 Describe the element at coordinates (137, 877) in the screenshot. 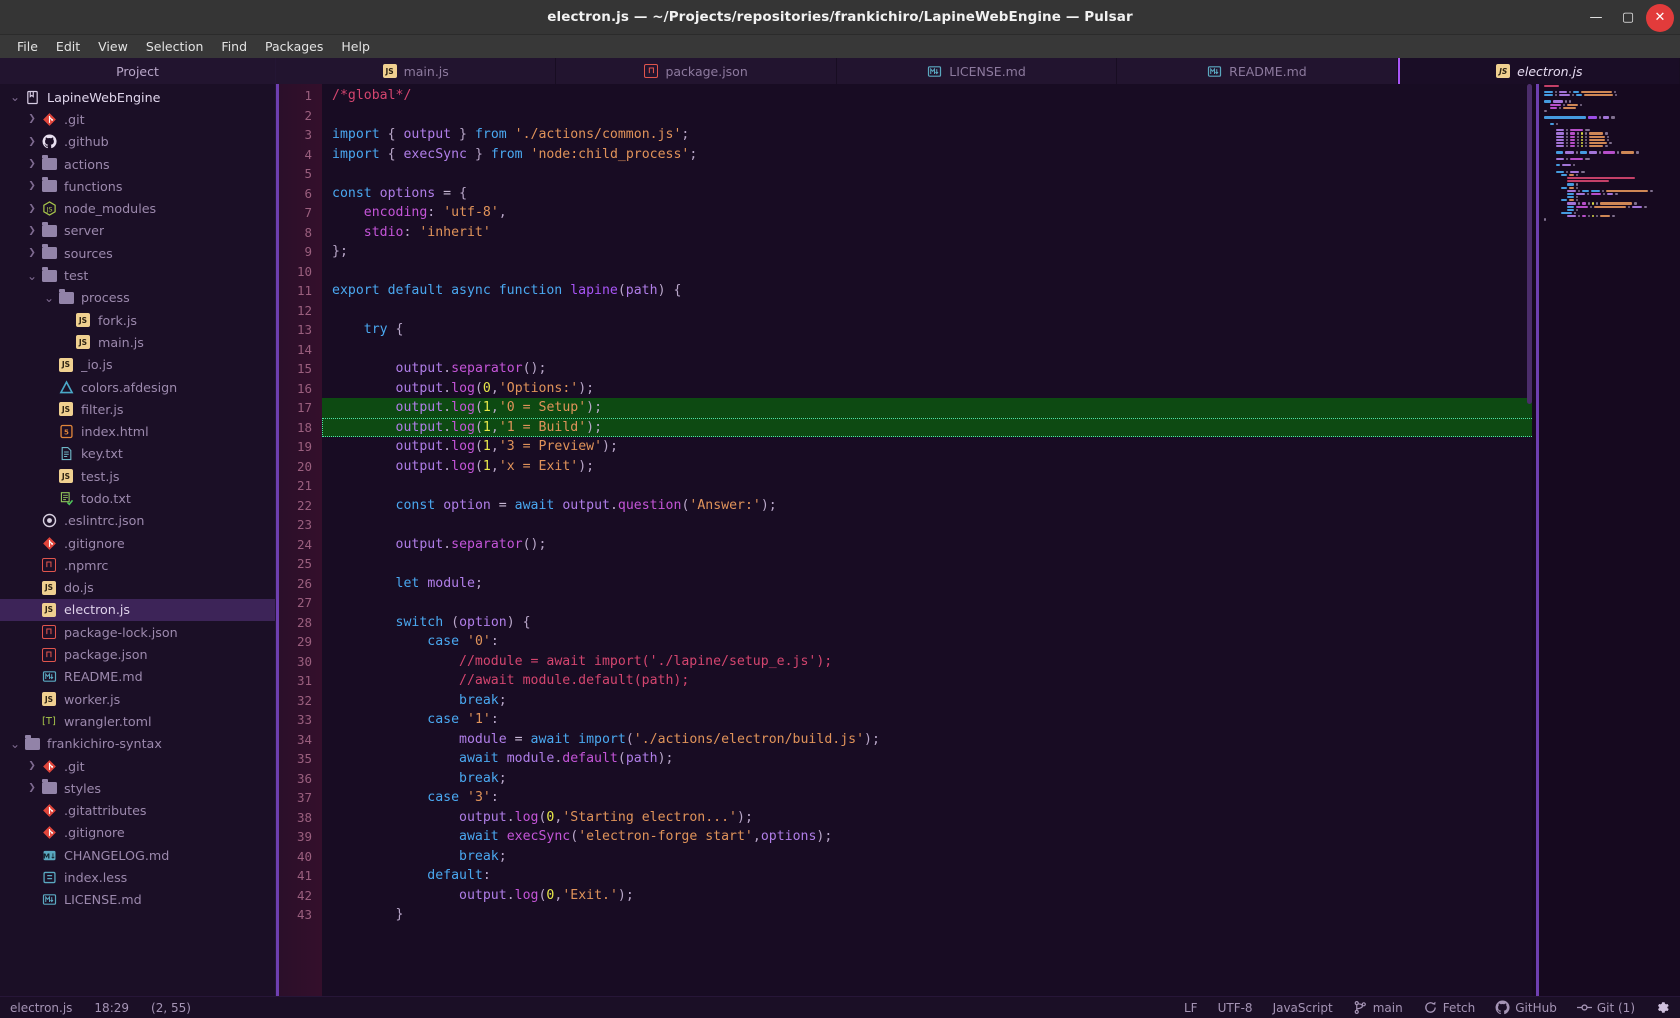

I see `tree-item-index-less: index.less` at that location.